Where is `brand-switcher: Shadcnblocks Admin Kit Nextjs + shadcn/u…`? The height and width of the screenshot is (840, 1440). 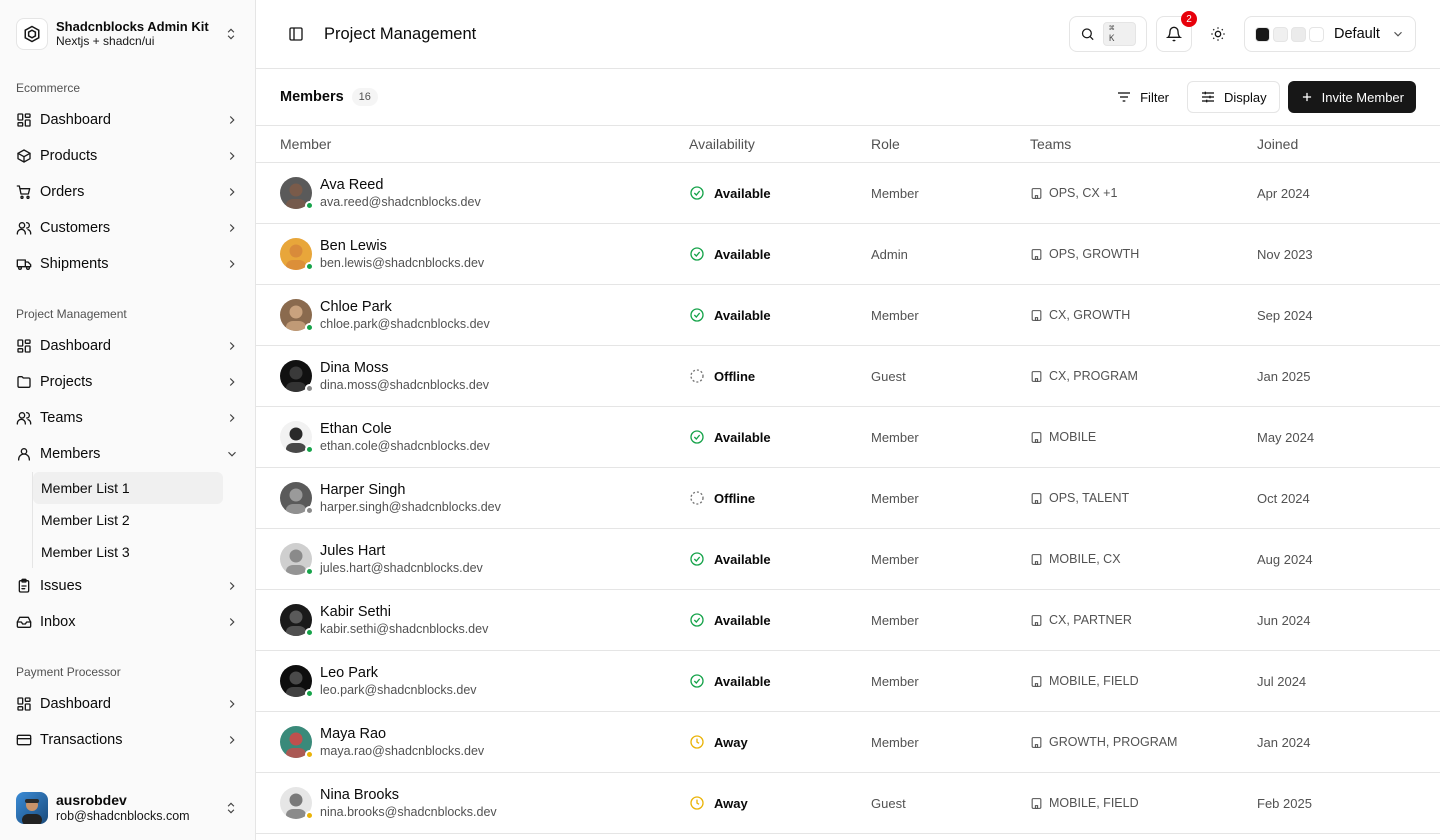
brand-switcher: Shadcnblocks Admin Kit Nextjs + shadcn/u… is located at coordinates (127, 34).